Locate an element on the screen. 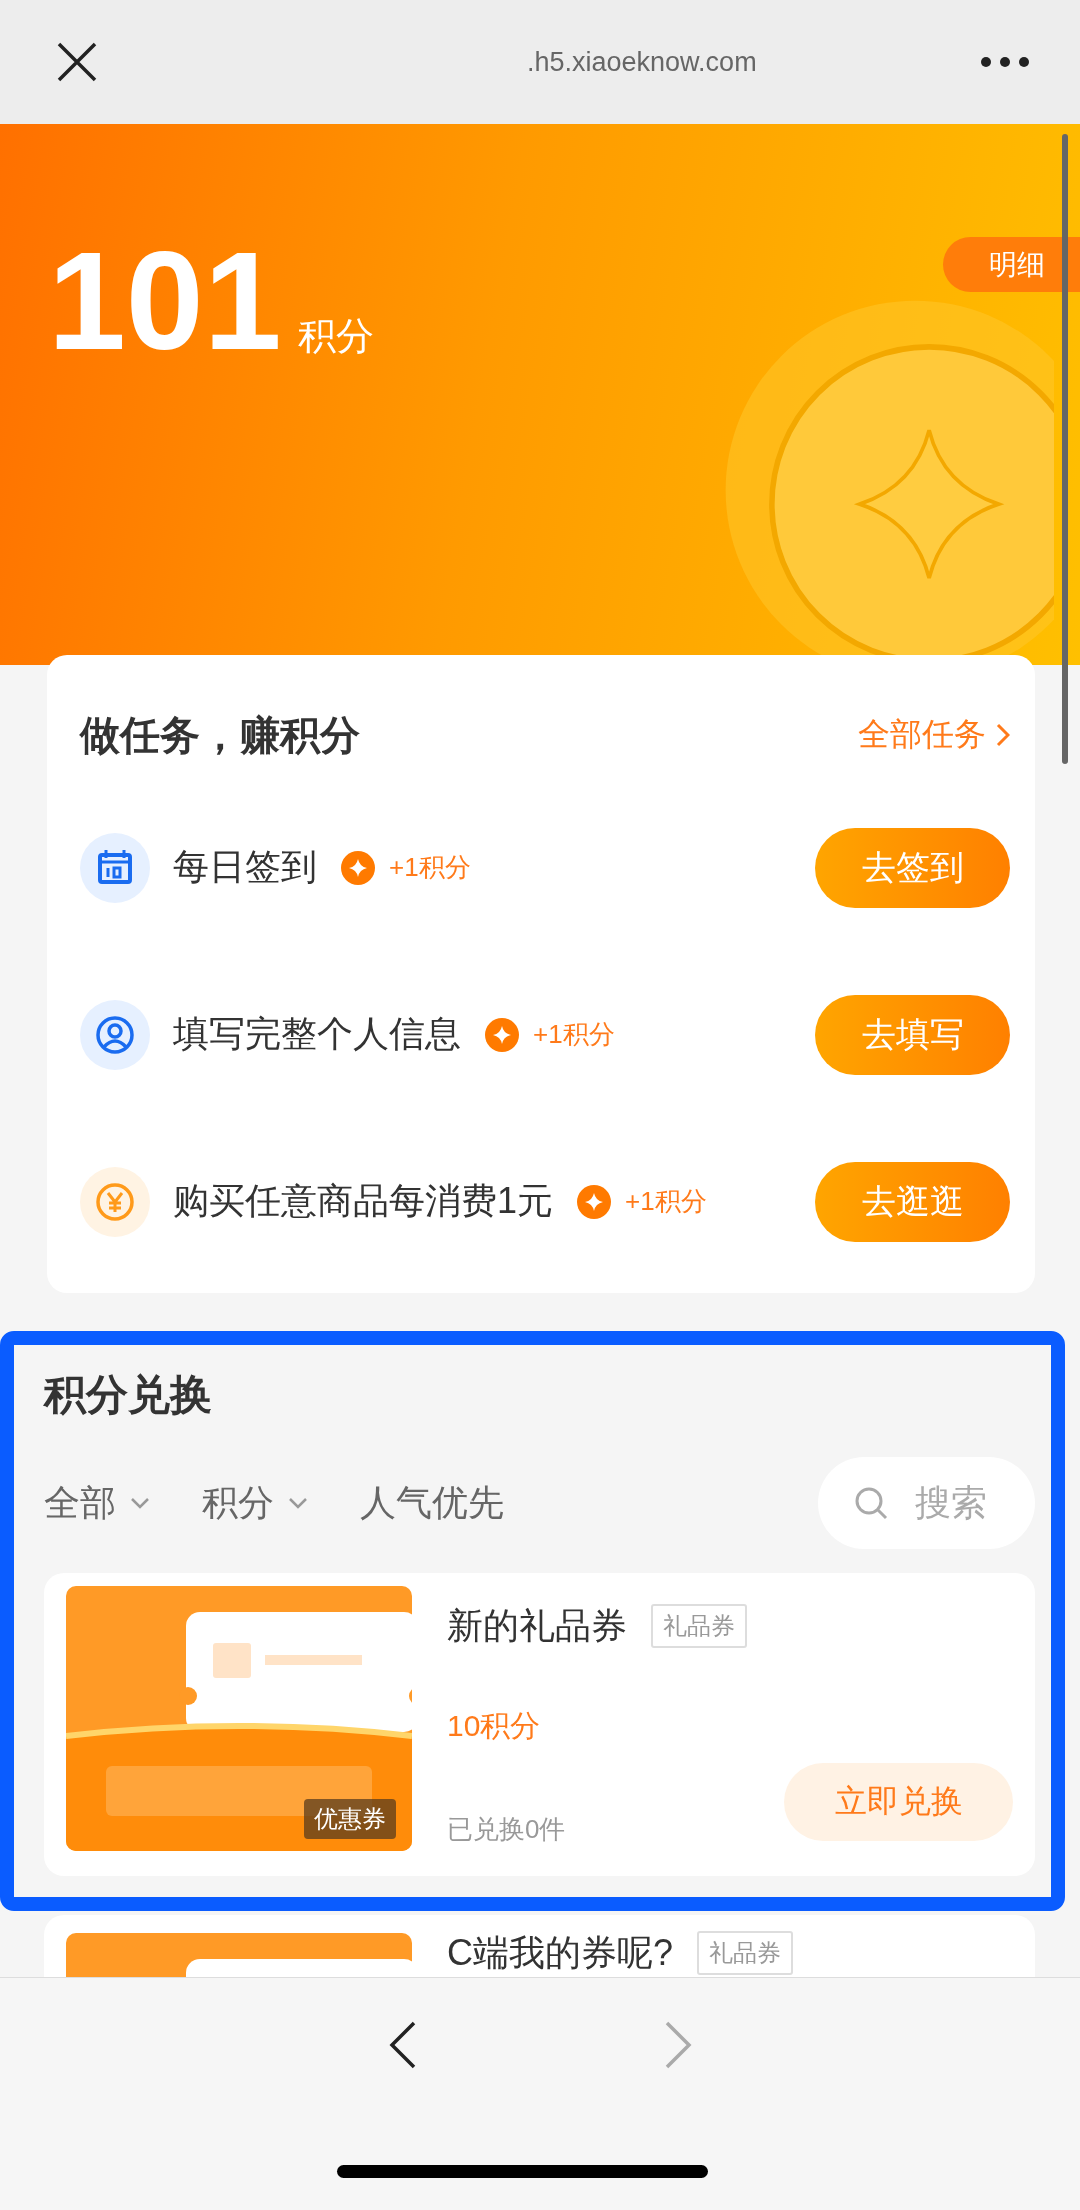 Image resolution: width=1080 pixels, height=2210 pixels. search-icon is located at coordinates (871, 1503).